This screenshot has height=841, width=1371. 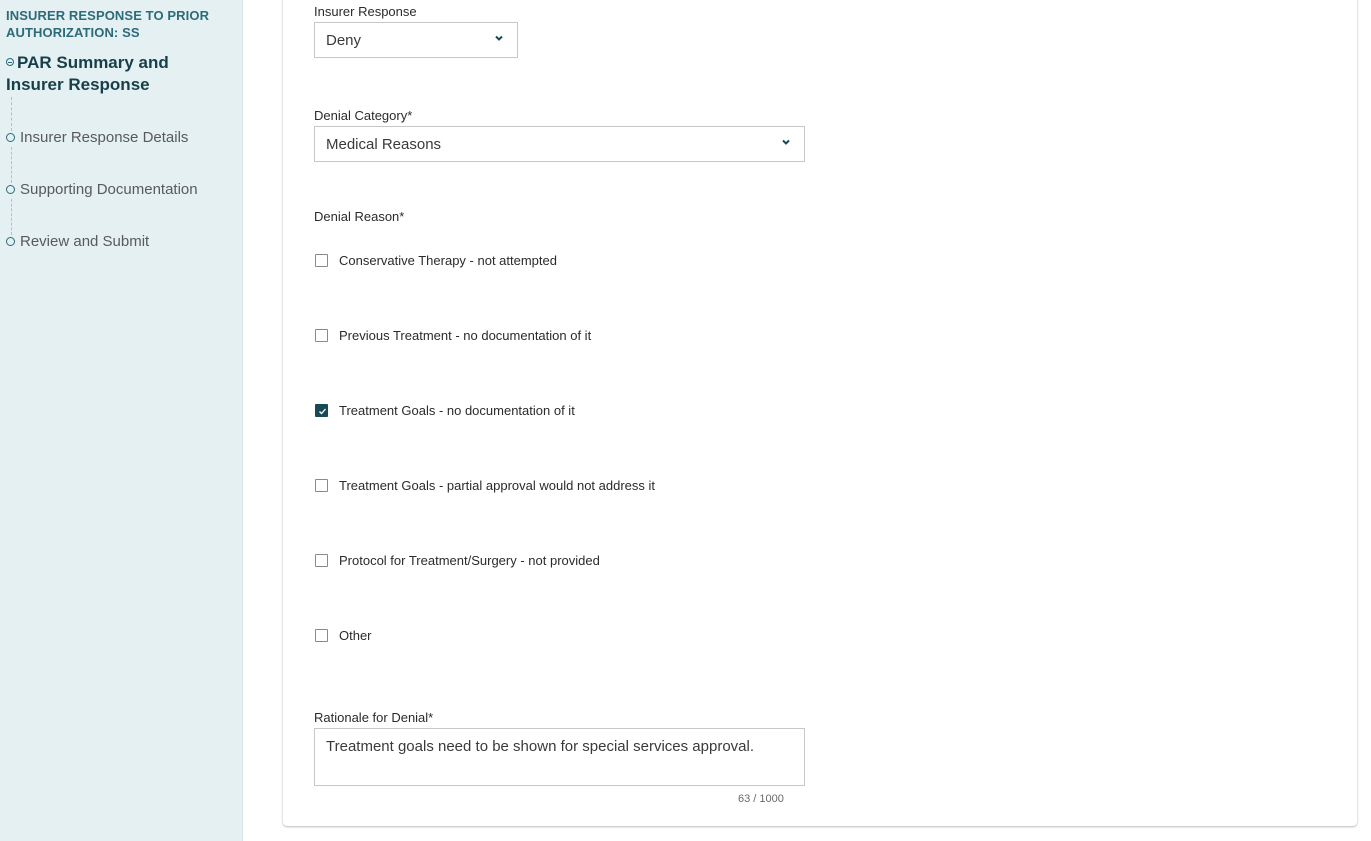 I want to click on step-insurer-response-details: Insurer Response Details, so click(x=97, y=138).